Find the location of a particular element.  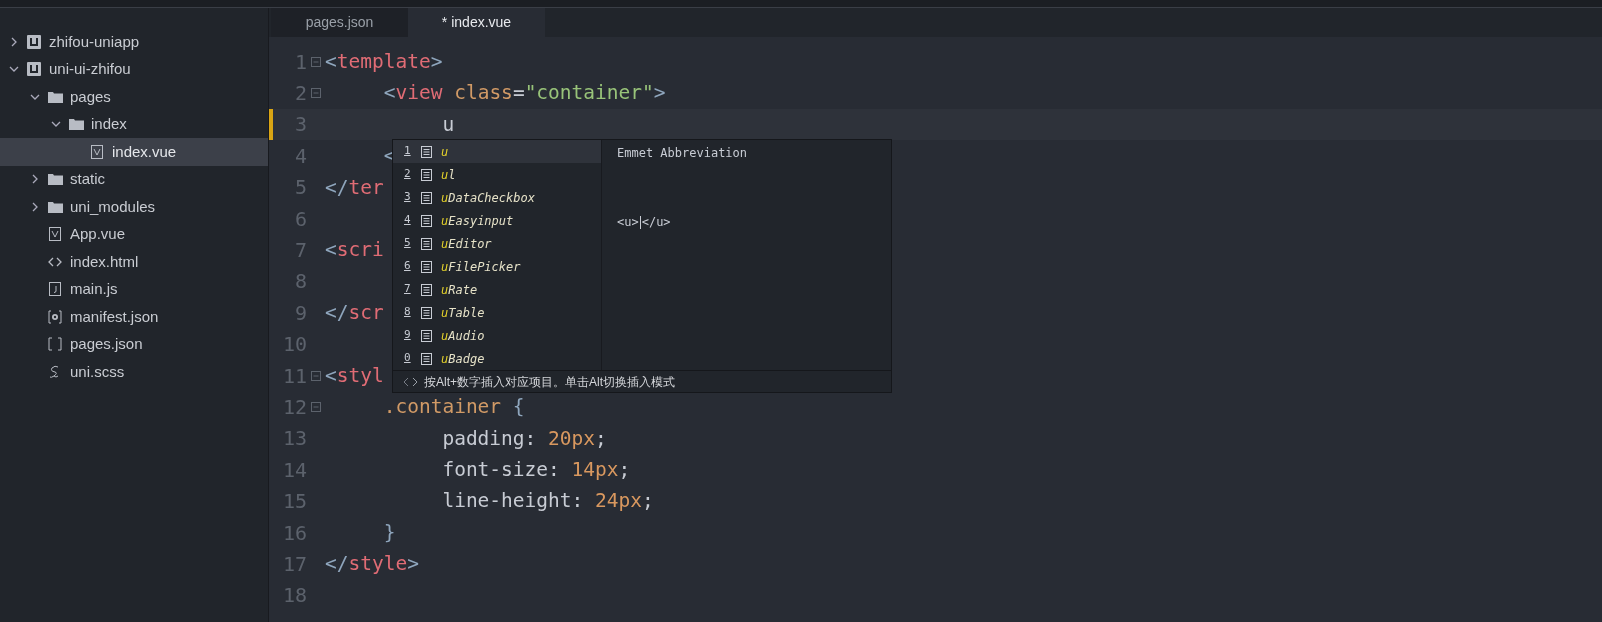

gear-file-icon is located at coordinates (55, 316).